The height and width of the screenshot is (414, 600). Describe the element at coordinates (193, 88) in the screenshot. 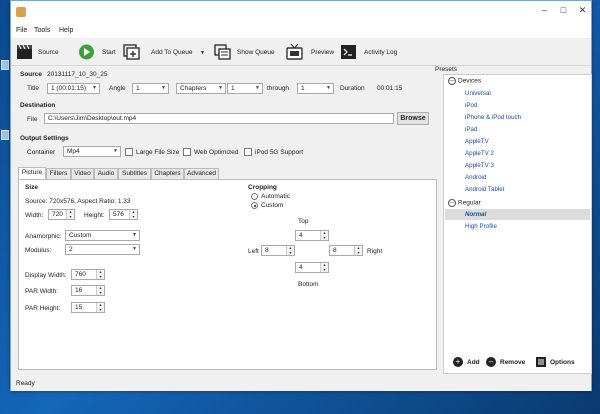

I see `range-type-value: Chapters` at that location.